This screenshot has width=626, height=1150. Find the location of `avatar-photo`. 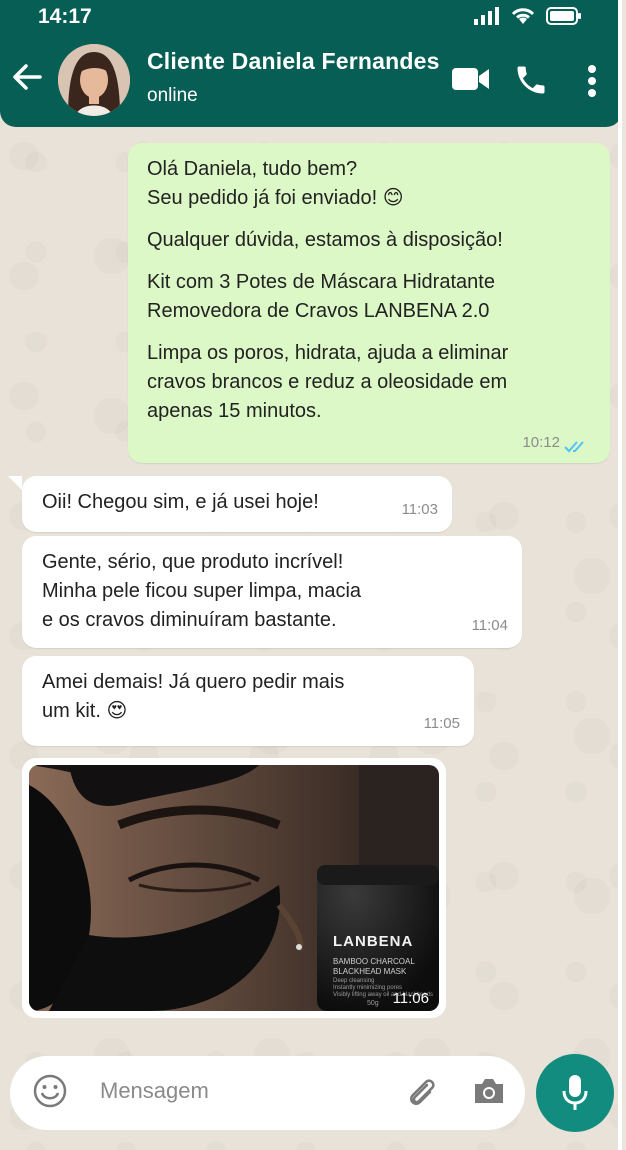

avatar-photo is located at coordinates (94, 80).